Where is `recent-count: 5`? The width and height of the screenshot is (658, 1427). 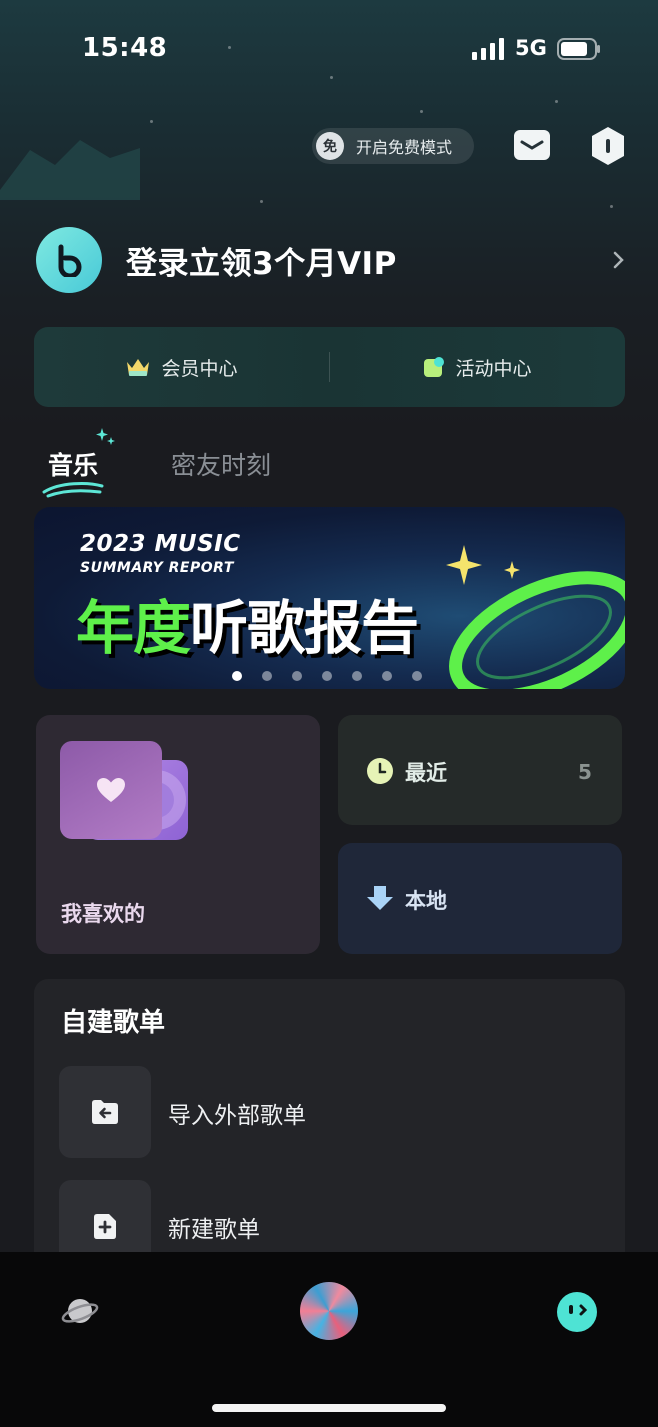
recent-count: 5 is located at coordinates (585, 772).